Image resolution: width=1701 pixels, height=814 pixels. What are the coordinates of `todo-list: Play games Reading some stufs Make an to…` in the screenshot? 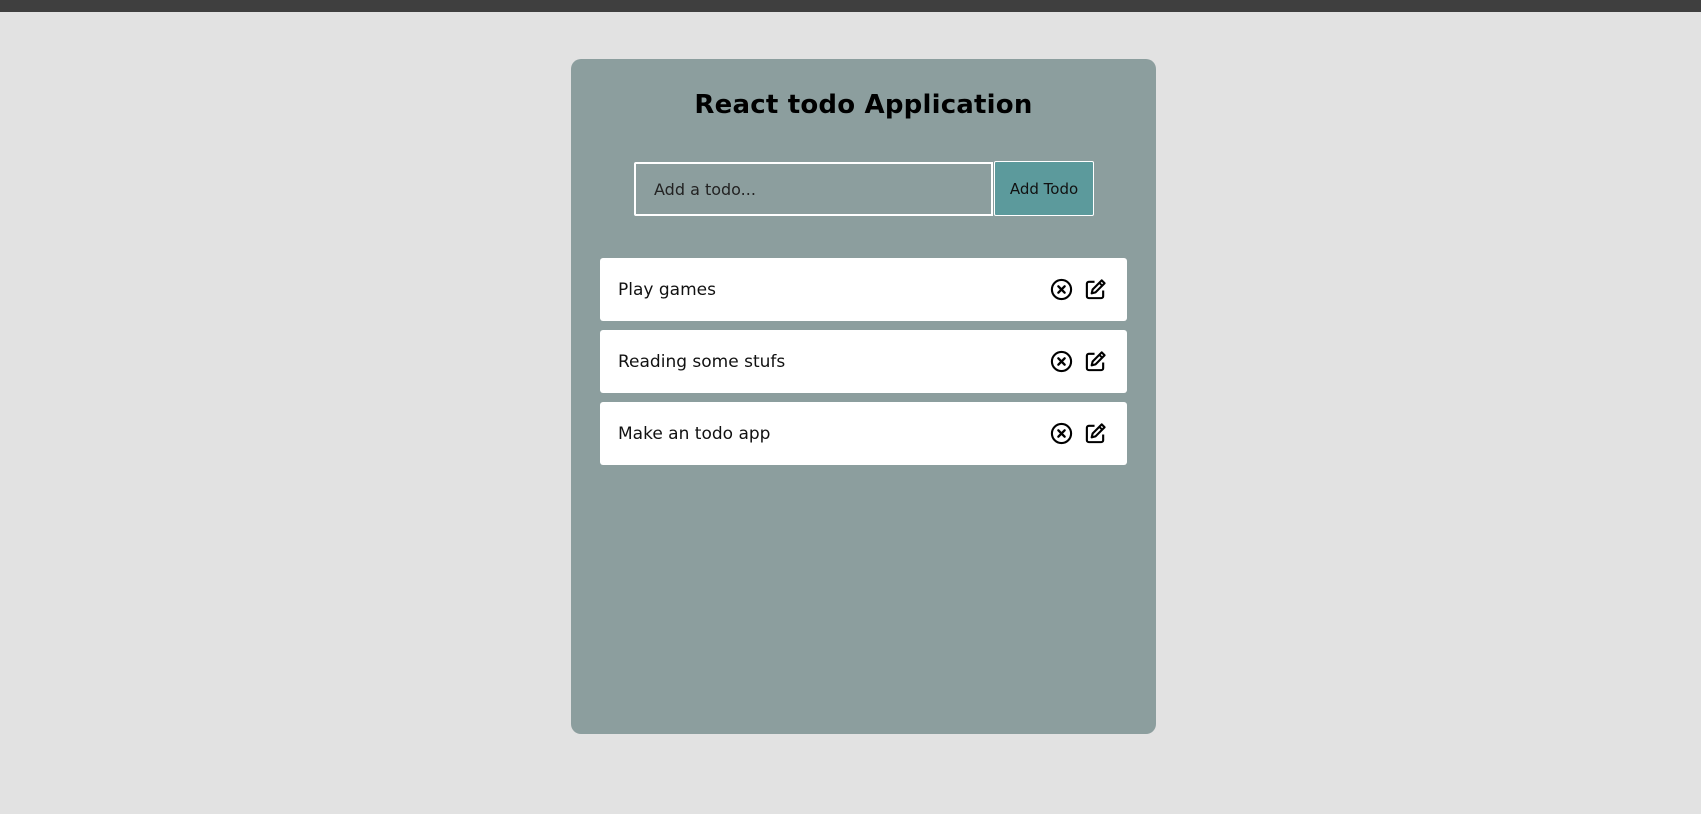 It's located at (863, 366).